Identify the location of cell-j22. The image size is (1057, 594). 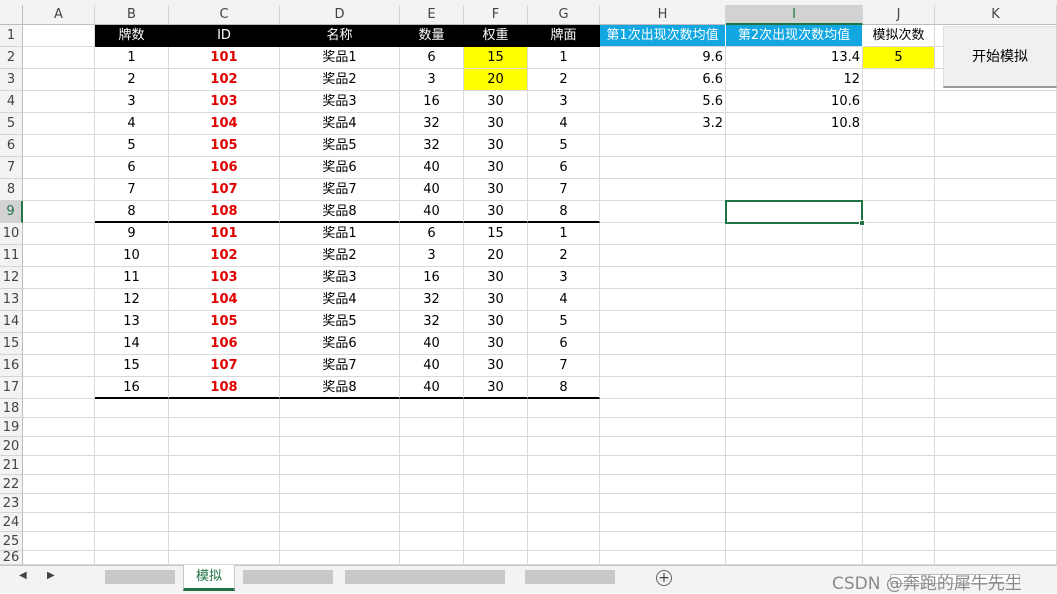
(899, 484).